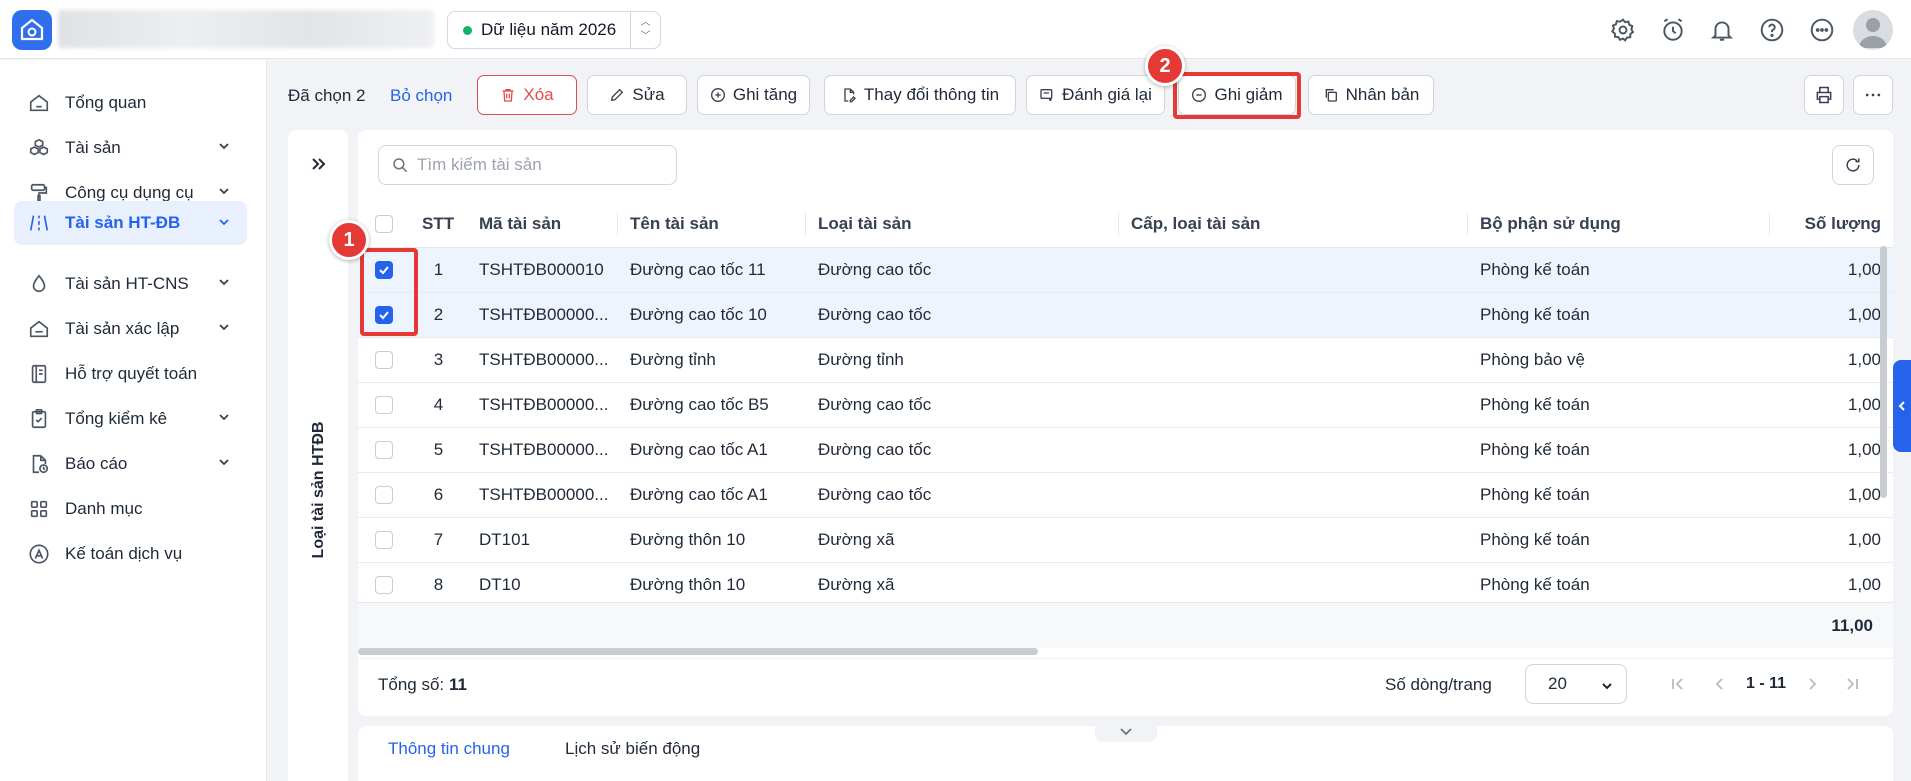 This screenshot has height=781, width=1911. What do you see at coordinates (318, 164) in the screenshot?
I see `expand-panel-icon` at bounding box center [318, 164].